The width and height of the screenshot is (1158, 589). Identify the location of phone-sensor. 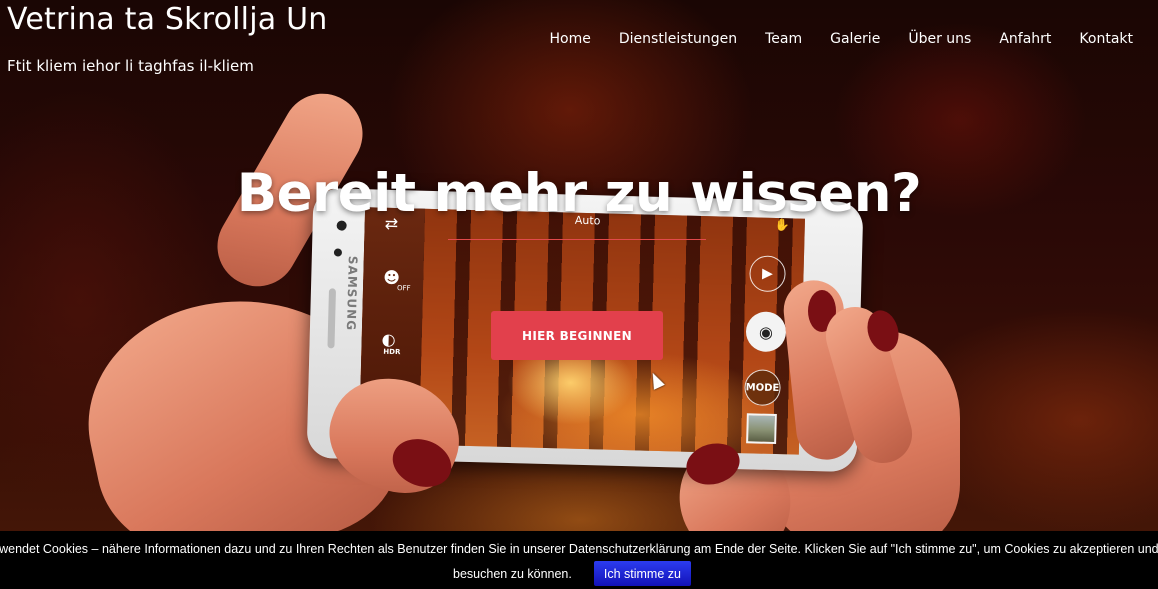
(338, 252).